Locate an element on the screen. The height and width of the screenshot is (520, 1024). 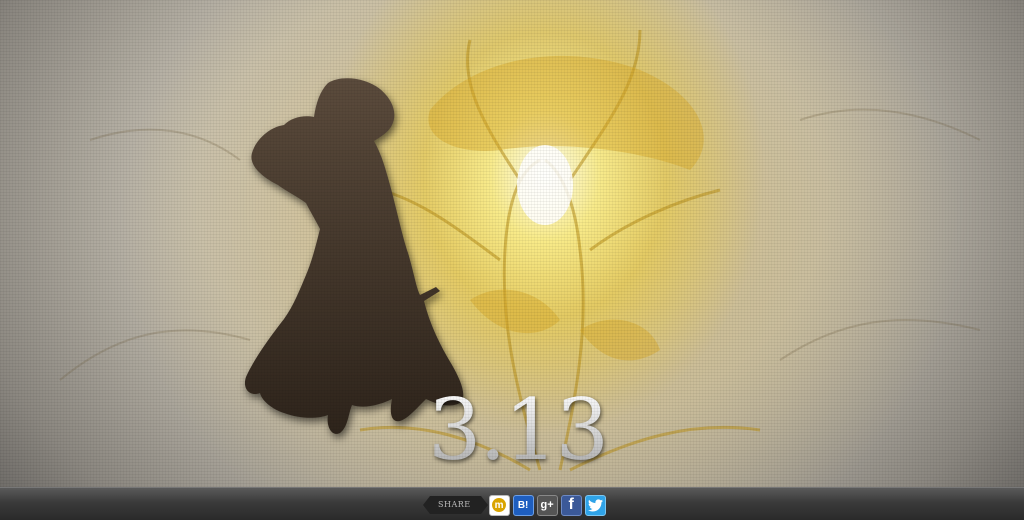
share-toolbar: SHARE m B! g+ f is located at coordinates (514, 505).